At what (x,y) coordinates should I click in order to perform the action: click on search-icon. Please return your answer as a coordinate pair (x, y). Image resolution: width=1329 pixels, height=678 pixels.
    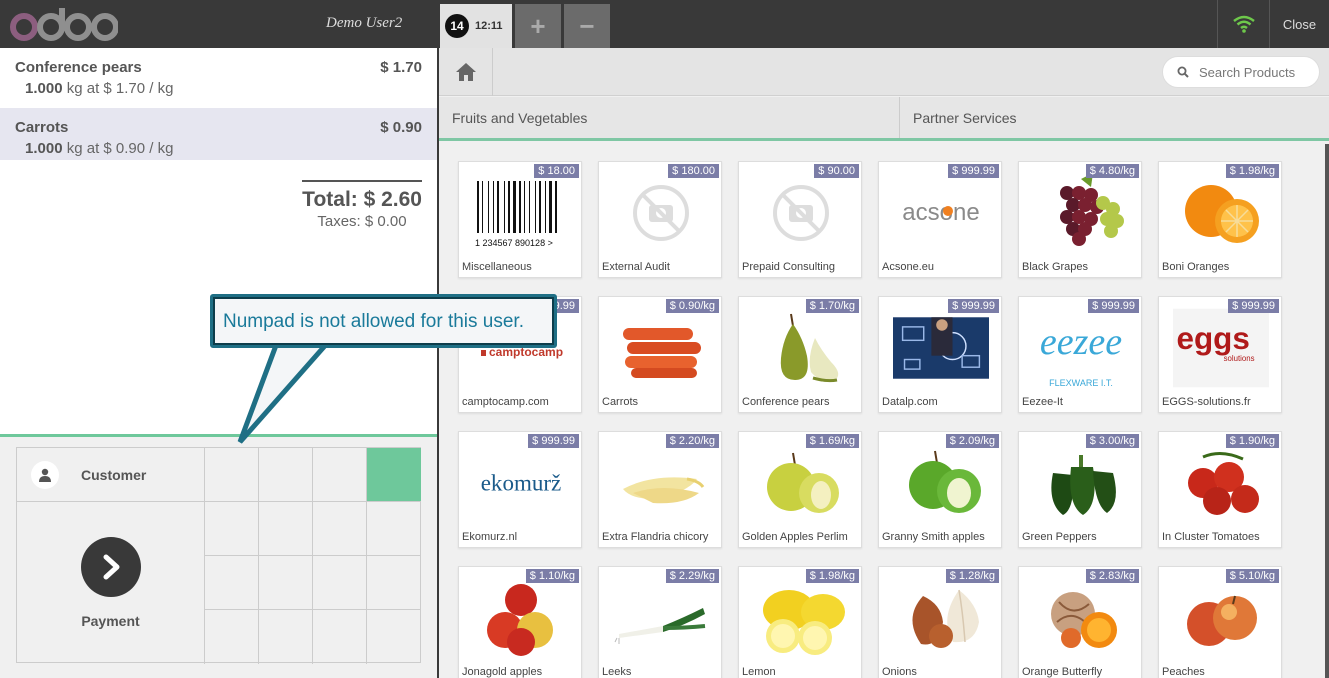
    Looking at the image, I should click on (1183, 72).